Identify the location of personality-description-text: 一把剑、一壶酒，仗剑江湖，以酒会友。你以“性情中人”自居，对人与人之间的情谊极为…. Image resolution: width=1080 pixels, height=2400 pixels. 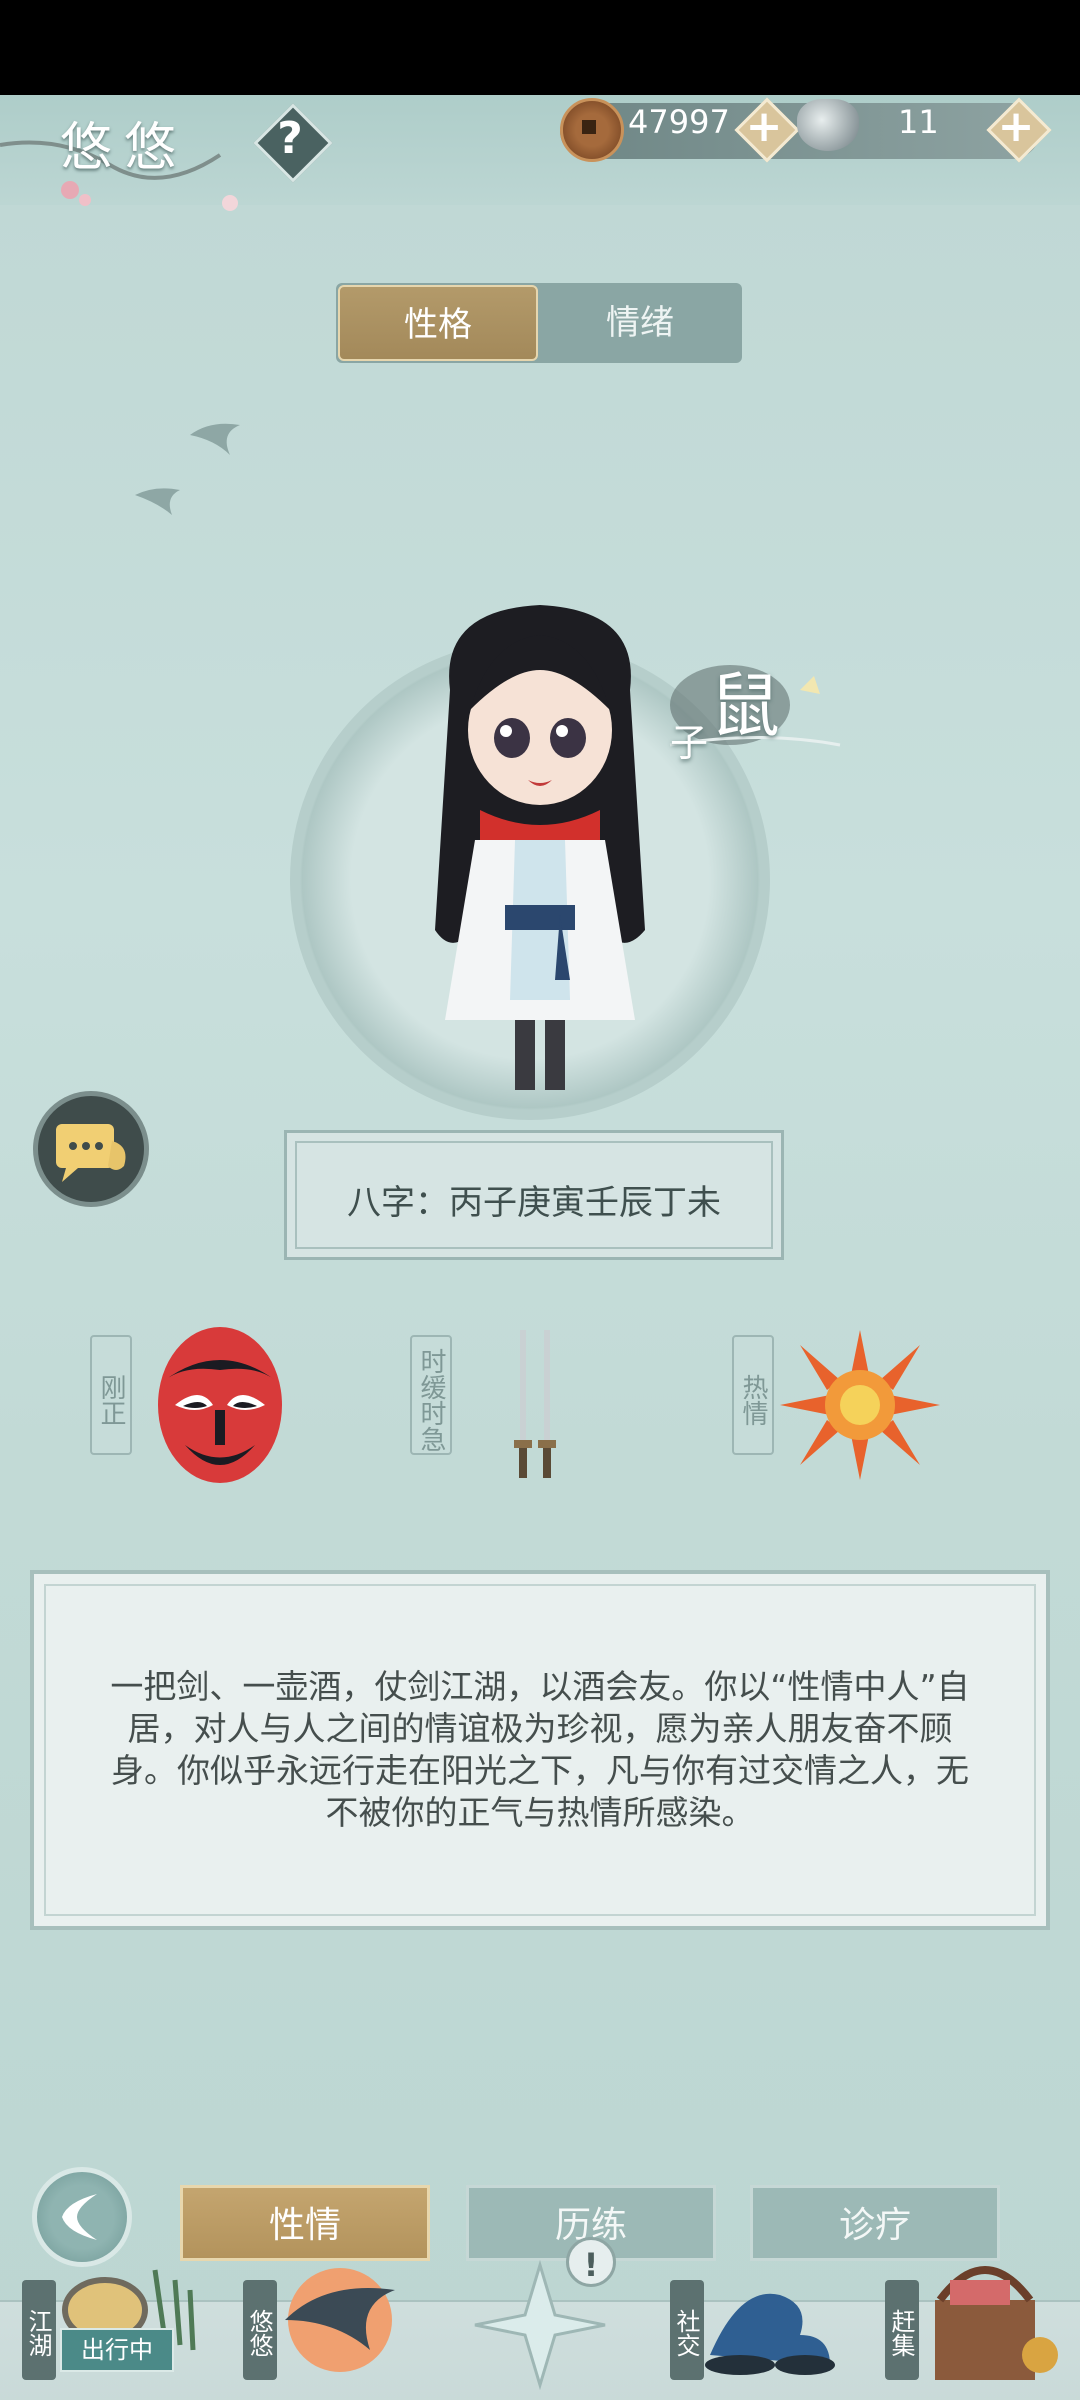
(540, 1749).